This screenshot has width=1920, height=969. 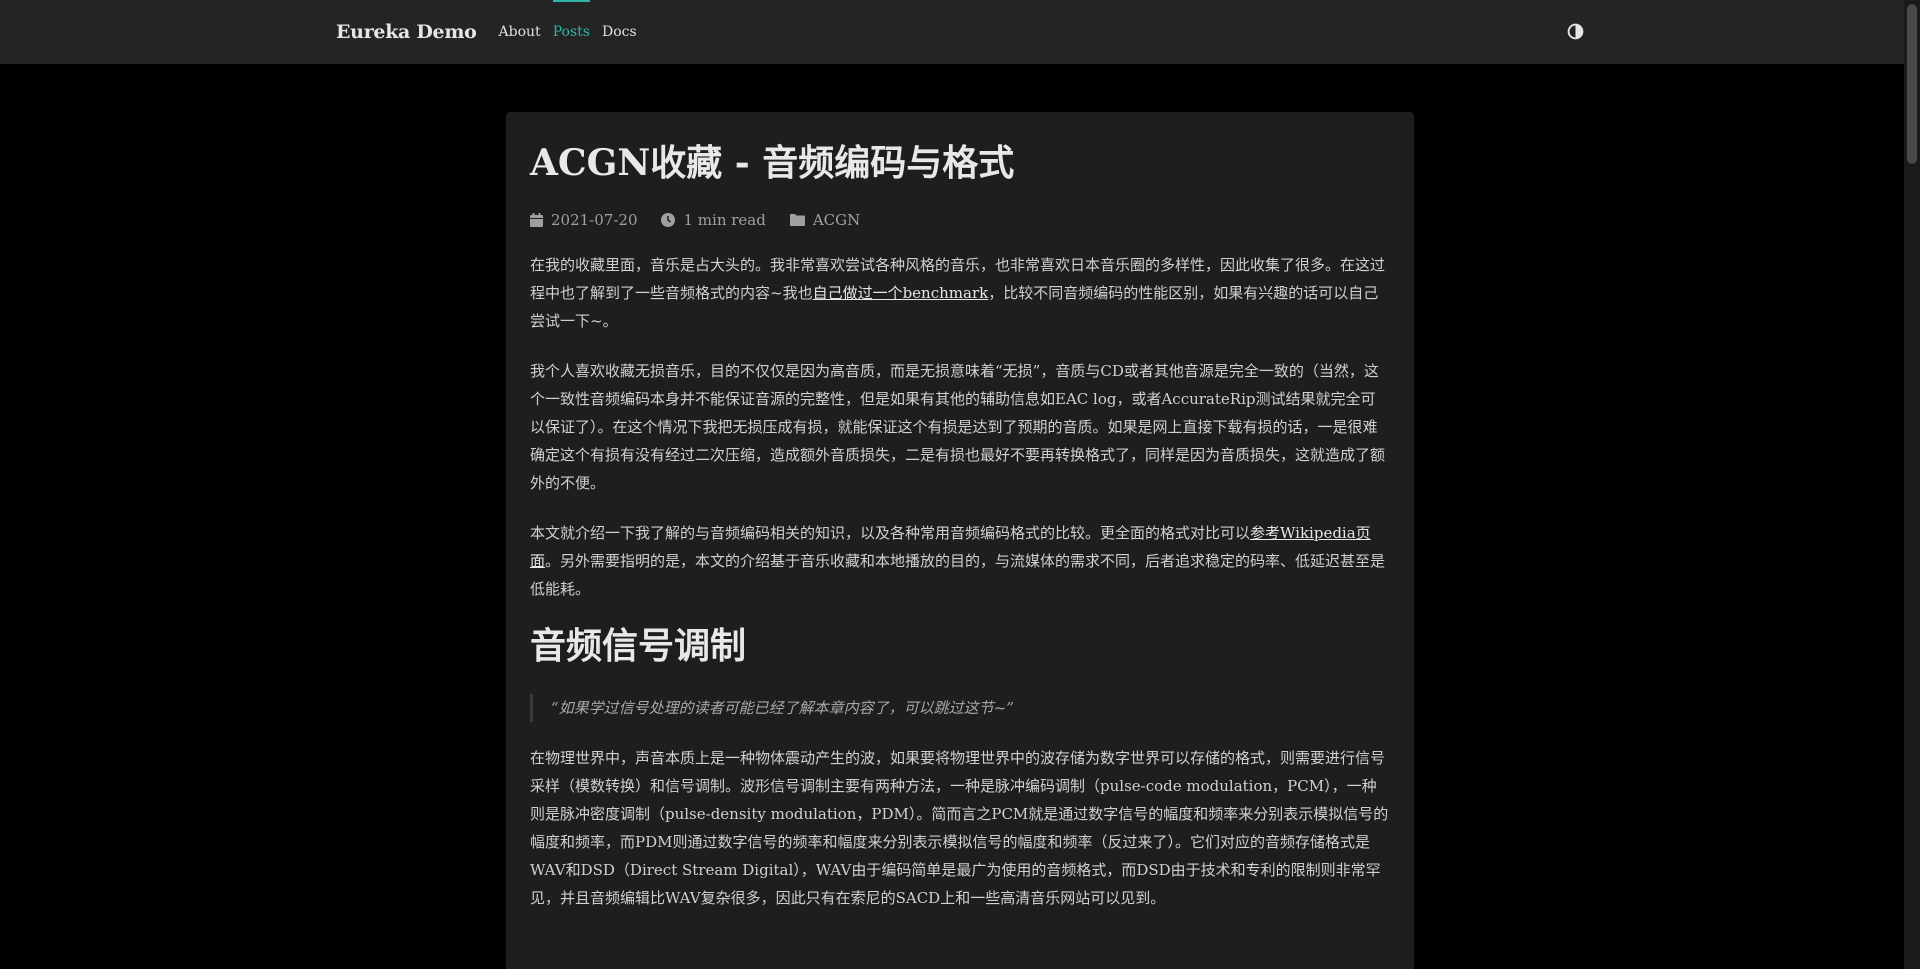 What do you see at coordinates (536, 220) in the screenshot?
I see `calendar-icon` at bounding box center [536, 220].